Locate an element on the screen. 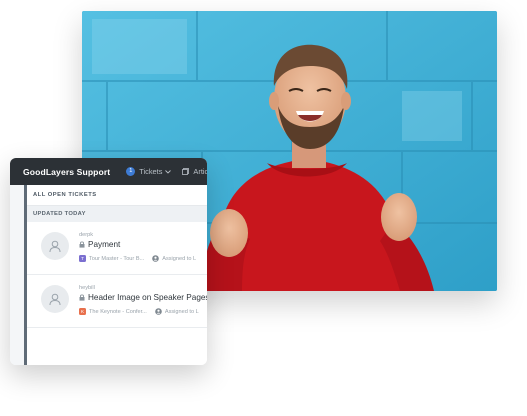 This screenshot has height=416, width=527. ticket-user: heybill is located at coordinates (87, 288).